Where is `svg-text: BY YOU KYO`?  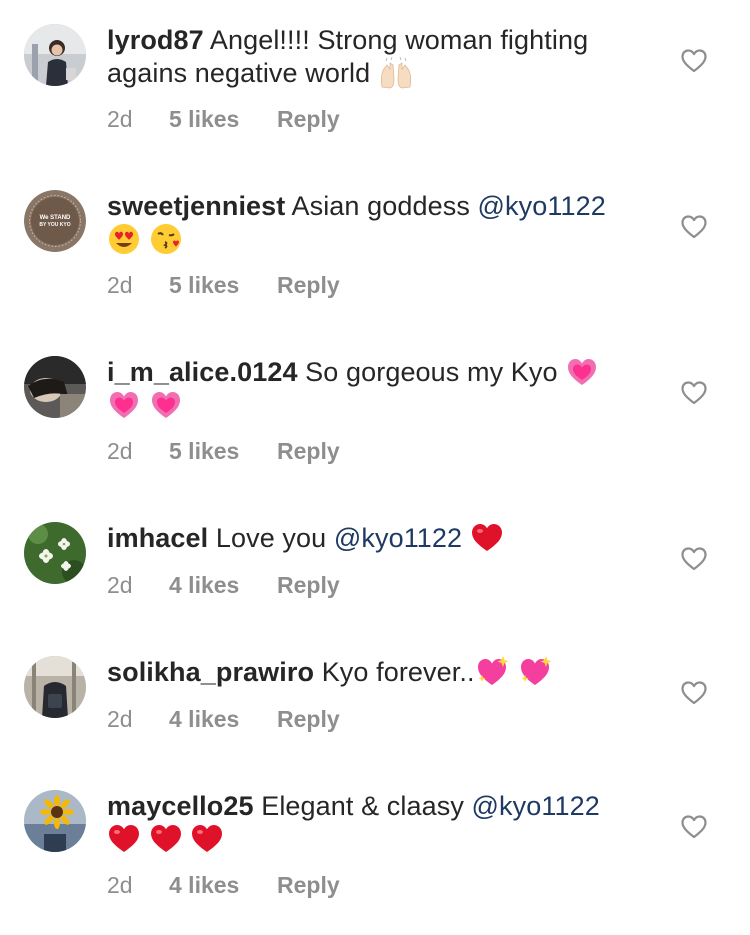
svg-text: BY YOU KYO is located at coordinates (54, 225).